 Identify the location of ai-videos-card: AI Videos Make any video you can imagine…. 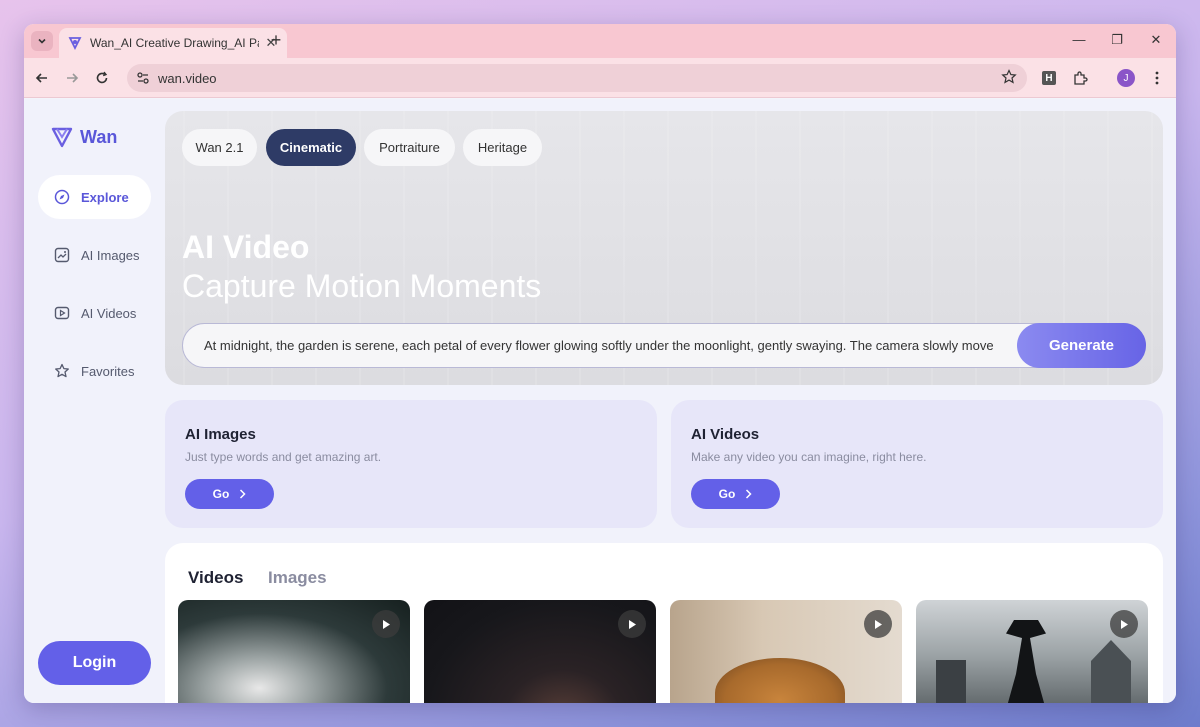
(917, 464).